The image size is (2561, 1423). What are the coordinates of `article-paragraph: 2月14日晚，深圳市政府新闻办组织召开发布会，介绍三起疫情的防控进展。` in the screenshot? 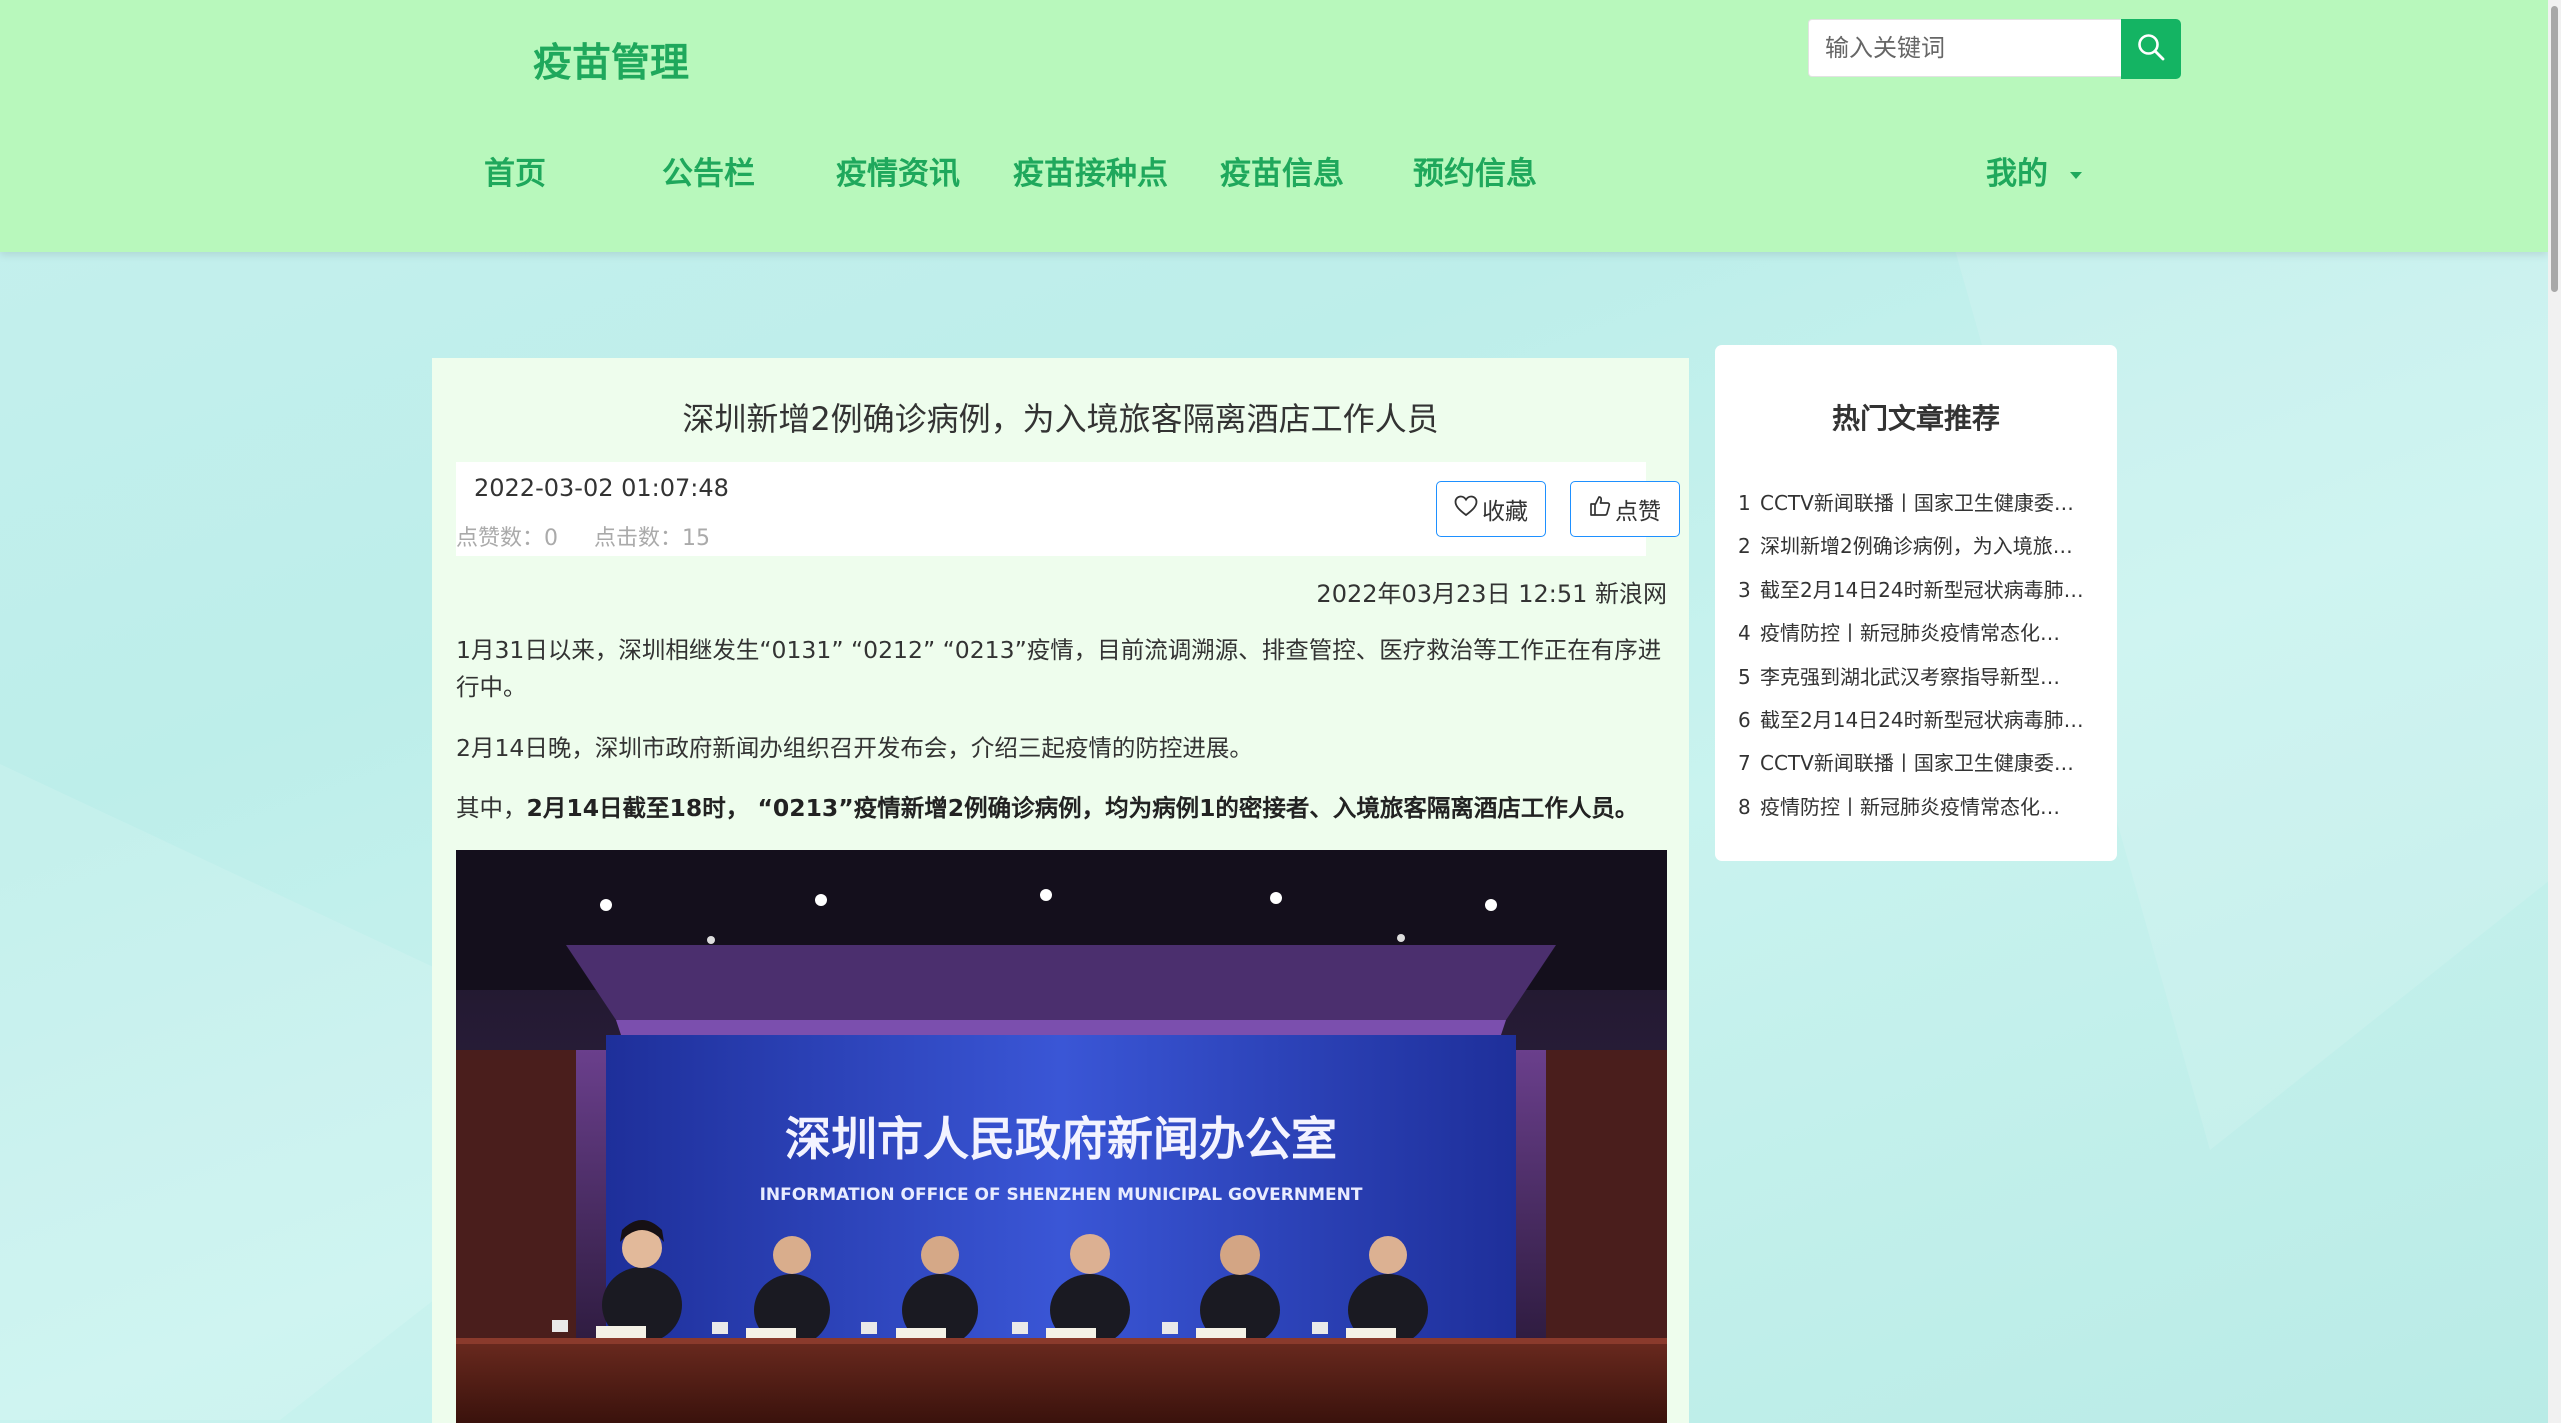 It's located at (854, 748).